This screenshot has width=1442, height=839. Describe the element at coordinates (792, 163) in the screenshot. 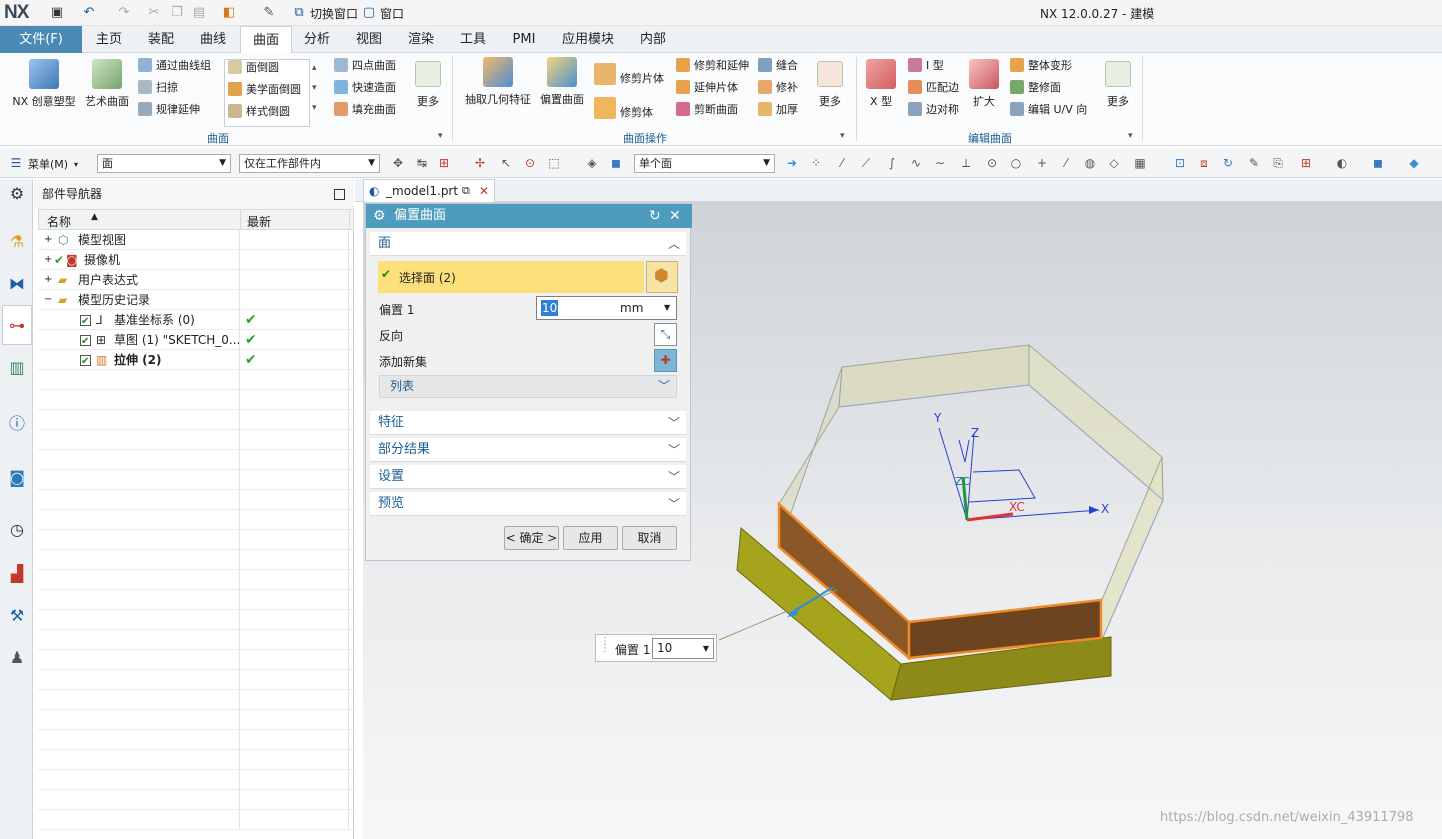

I see `arrow-right-icon: ➜` at that location.